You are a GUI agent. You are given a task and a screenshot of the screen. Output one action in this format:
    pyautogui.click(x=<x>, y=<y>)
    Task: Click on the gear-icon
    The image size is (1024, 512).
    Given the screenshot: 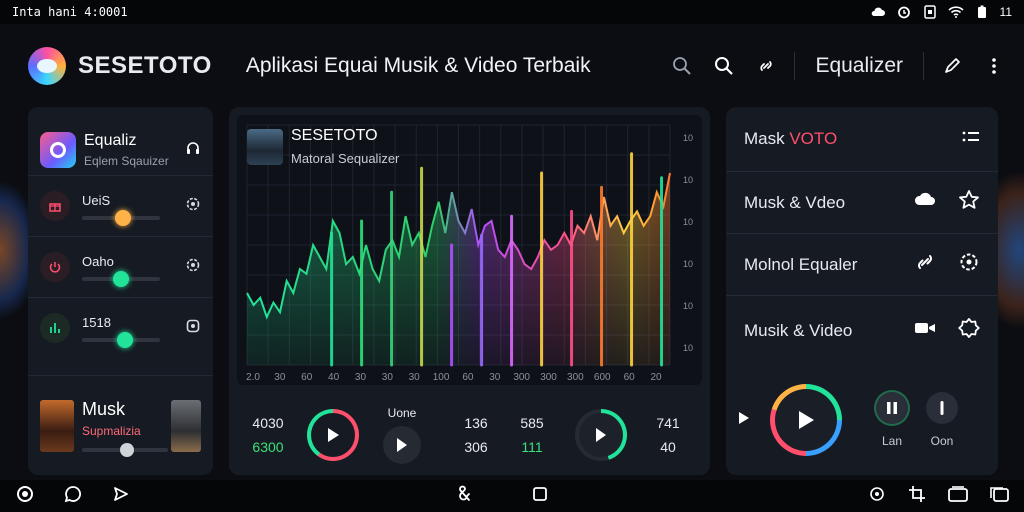 What is the action you would take?
    pyautogui.click(x=969, y=264)
    